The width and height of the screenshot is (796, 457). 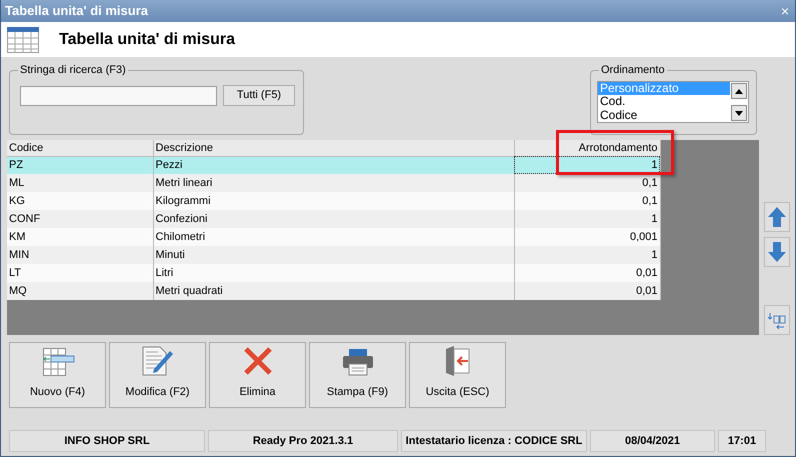 What do you see at coordinates (118, 96) in the screenshot?
I see `search-field` at bounding box center [118, 96].